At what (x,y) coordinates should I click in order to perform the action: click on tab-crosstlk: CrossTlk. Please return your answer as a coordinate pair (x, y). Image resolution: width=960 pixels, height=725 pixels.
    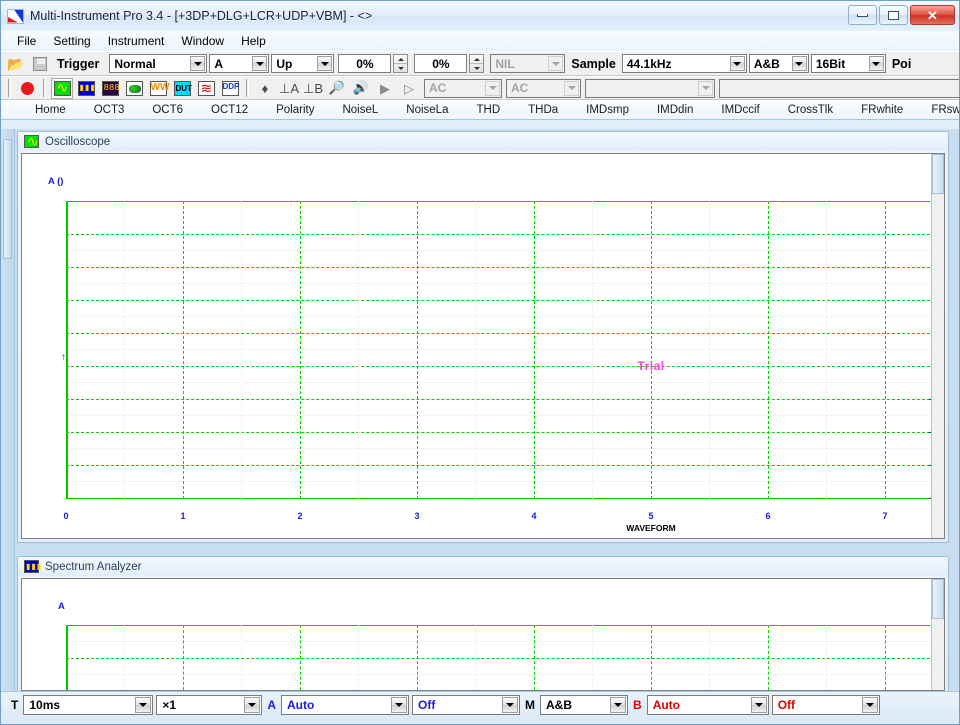
    Looking at the image, I should click on (810, 110).